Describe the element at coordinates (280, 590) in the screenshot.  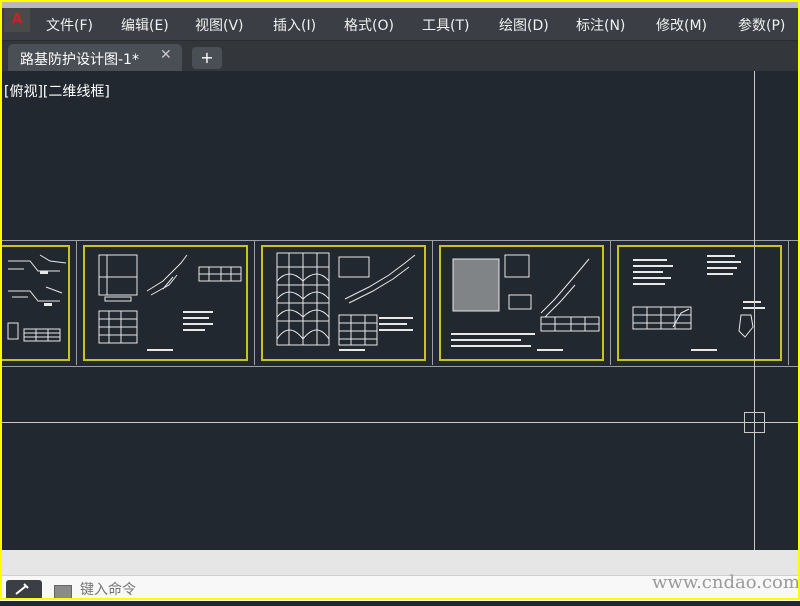
I see `command-input` at that location.